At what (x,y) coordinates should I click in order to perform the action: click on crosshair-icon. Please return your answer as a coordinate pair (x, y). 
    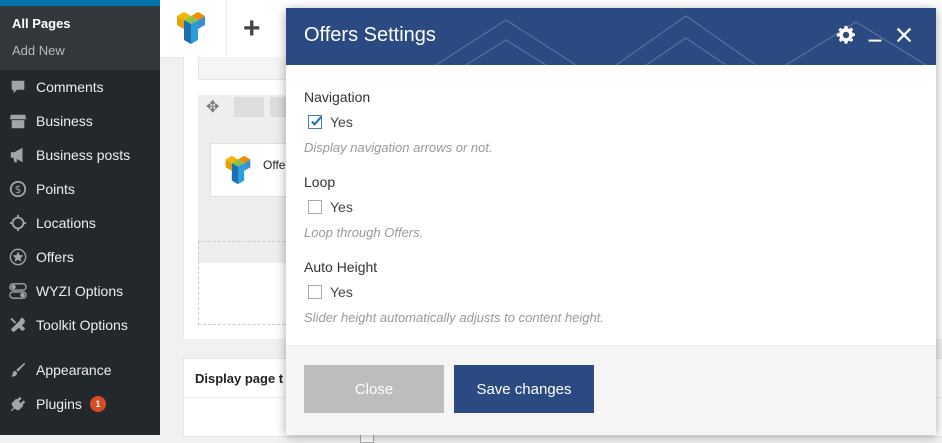
    Looking at the image, I should click on (18, 223).